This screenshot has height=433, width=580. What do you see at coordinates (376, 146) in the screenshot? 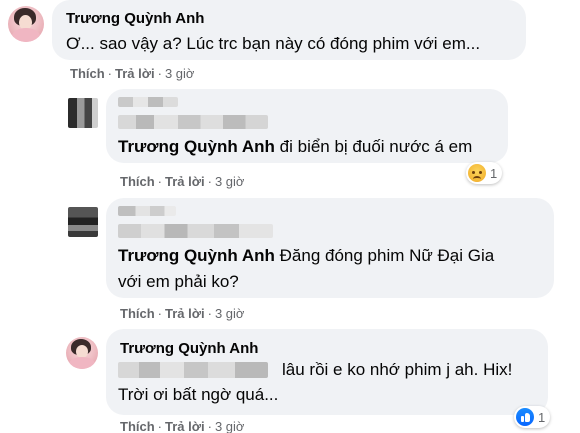
I see `comment-text-body: đi biển bị đuối nước á em` at bounding box center [376, 146].